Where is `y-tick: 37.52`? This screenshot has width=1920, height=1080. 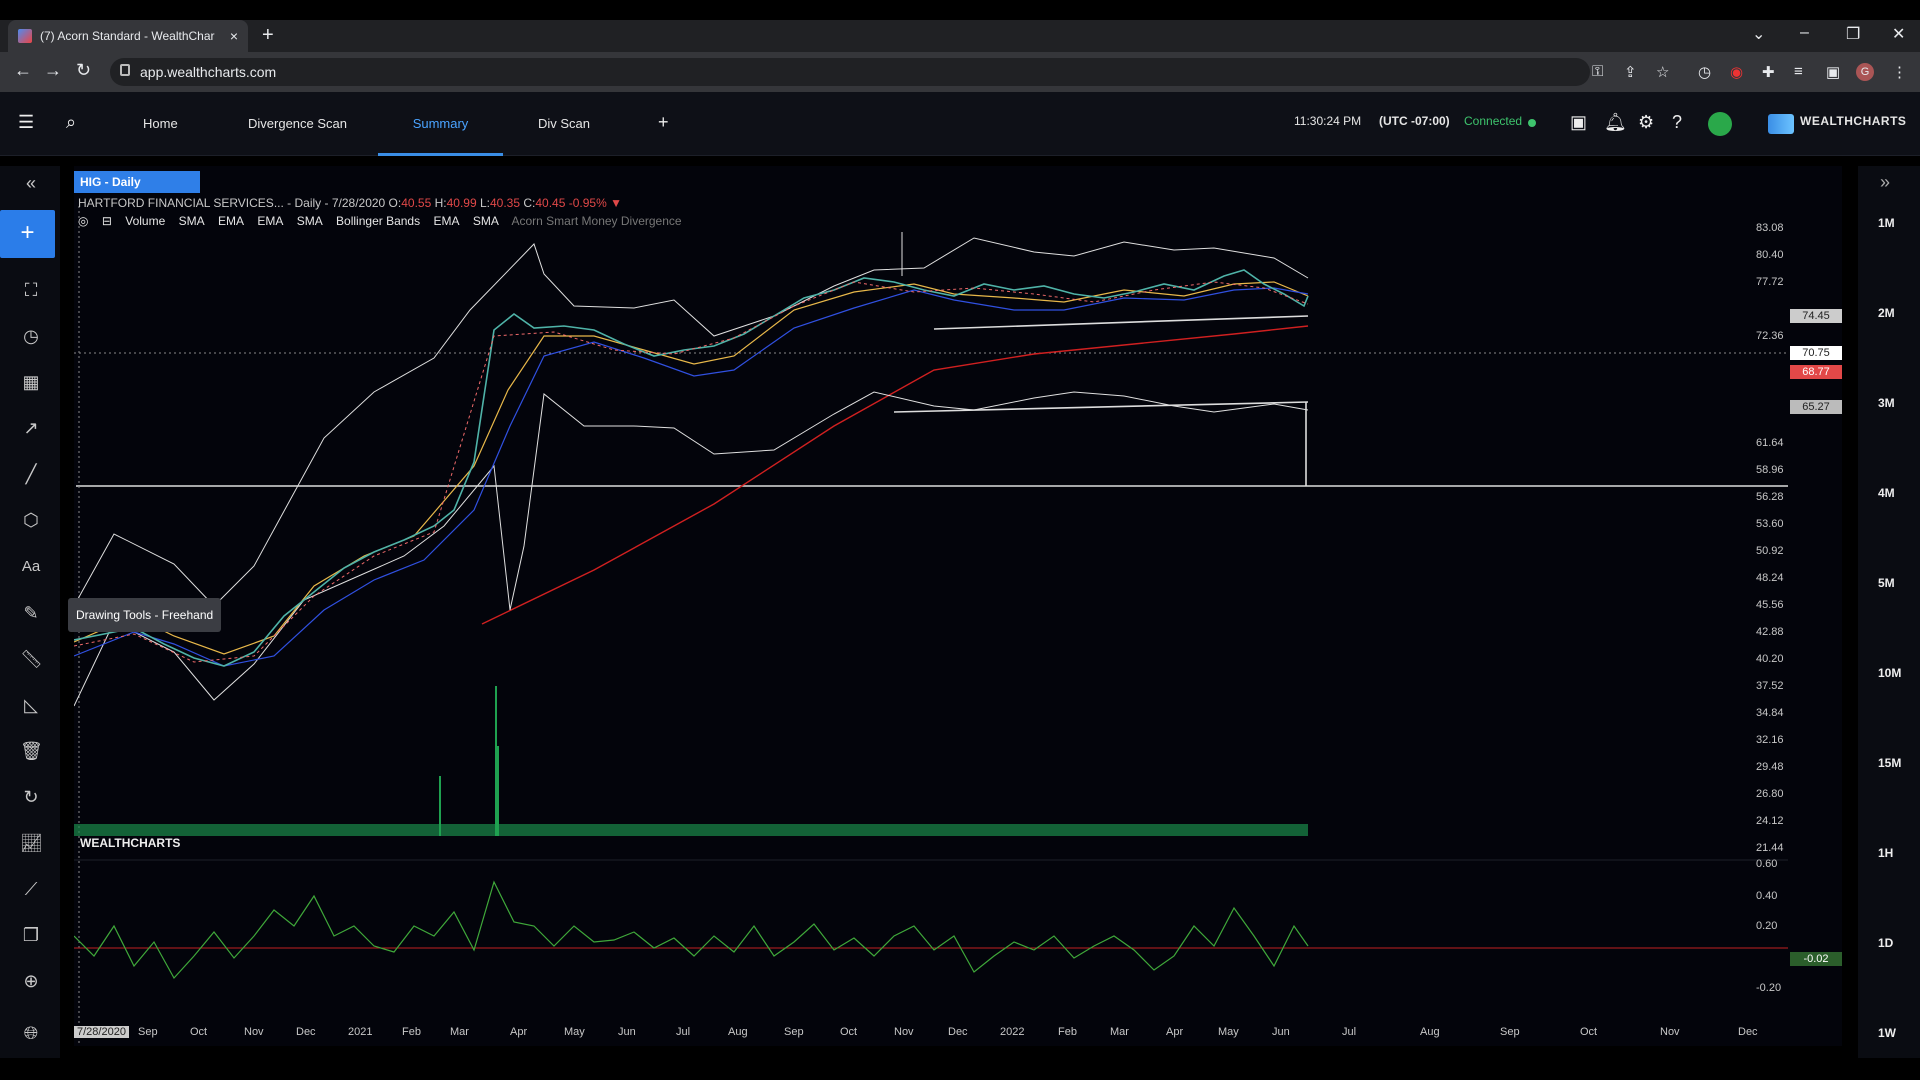 y-tick: 37.52 is located at coordinates (1770, 686).